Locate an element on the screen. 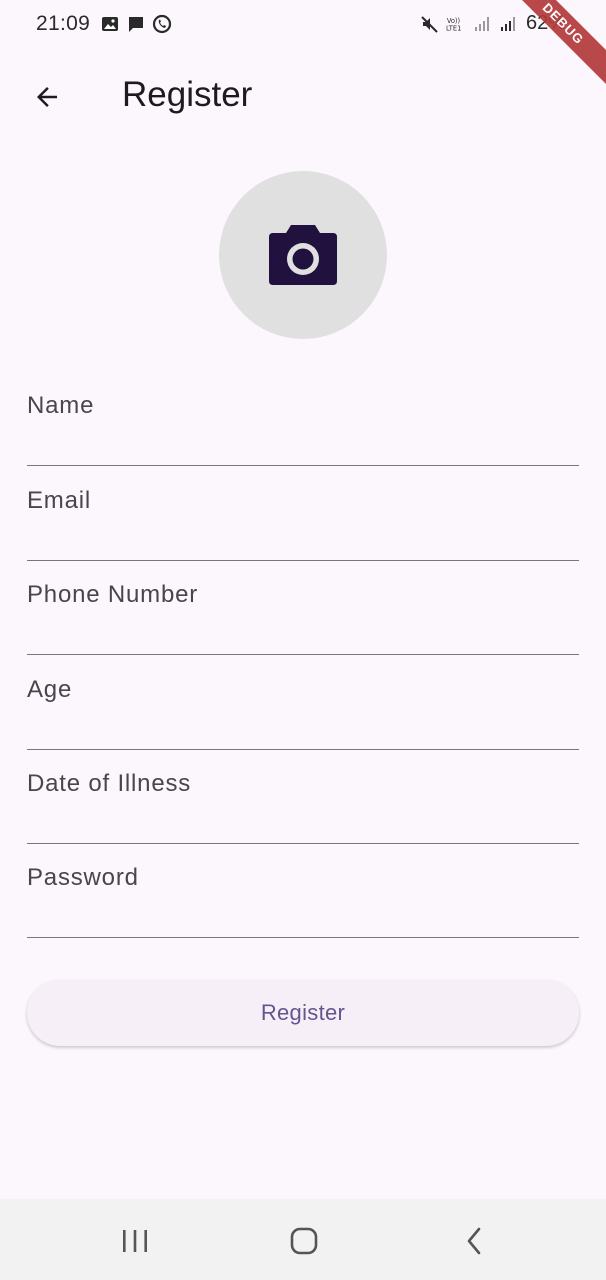 The image size is (606, 1280). page-title: Register is located at coordinates (187, 94).